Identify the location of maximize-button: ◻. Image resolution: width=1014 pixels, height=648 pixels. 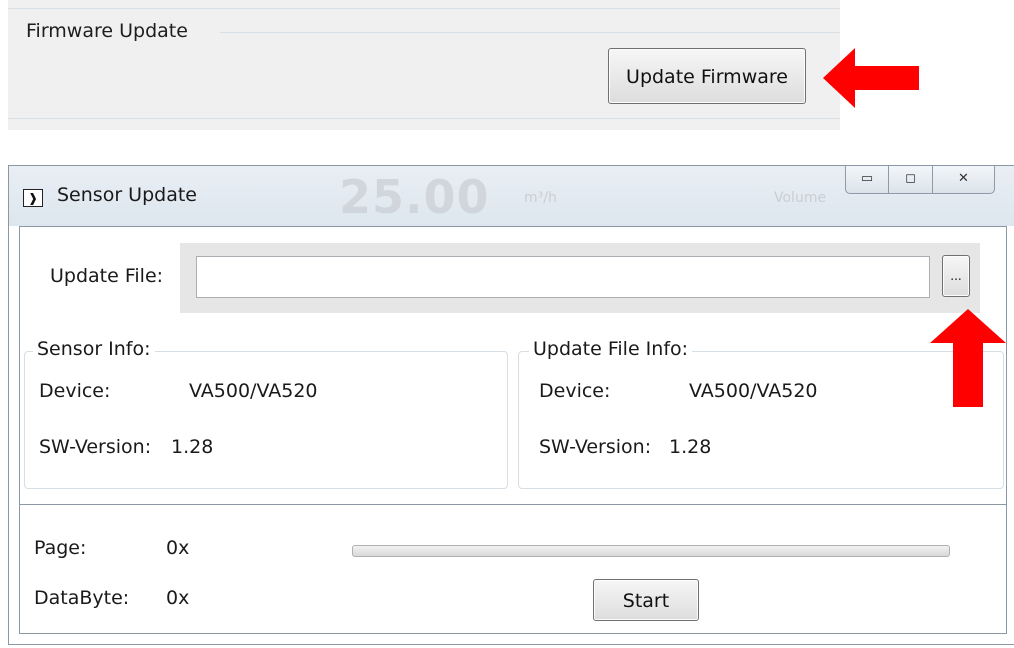
(911, 180).